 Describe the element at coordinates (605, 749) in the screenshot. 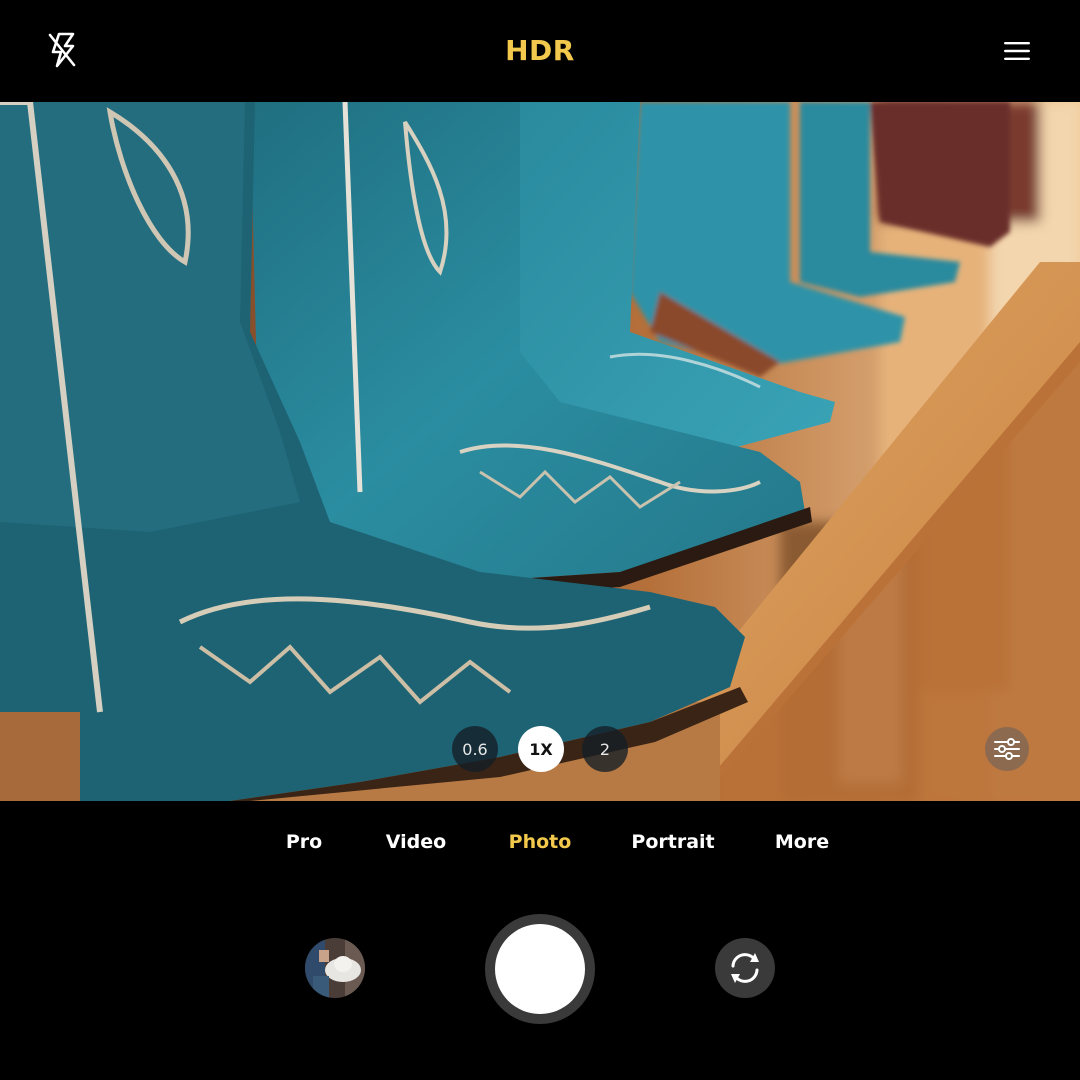

I see `zoom-option-2: 2` at that location.